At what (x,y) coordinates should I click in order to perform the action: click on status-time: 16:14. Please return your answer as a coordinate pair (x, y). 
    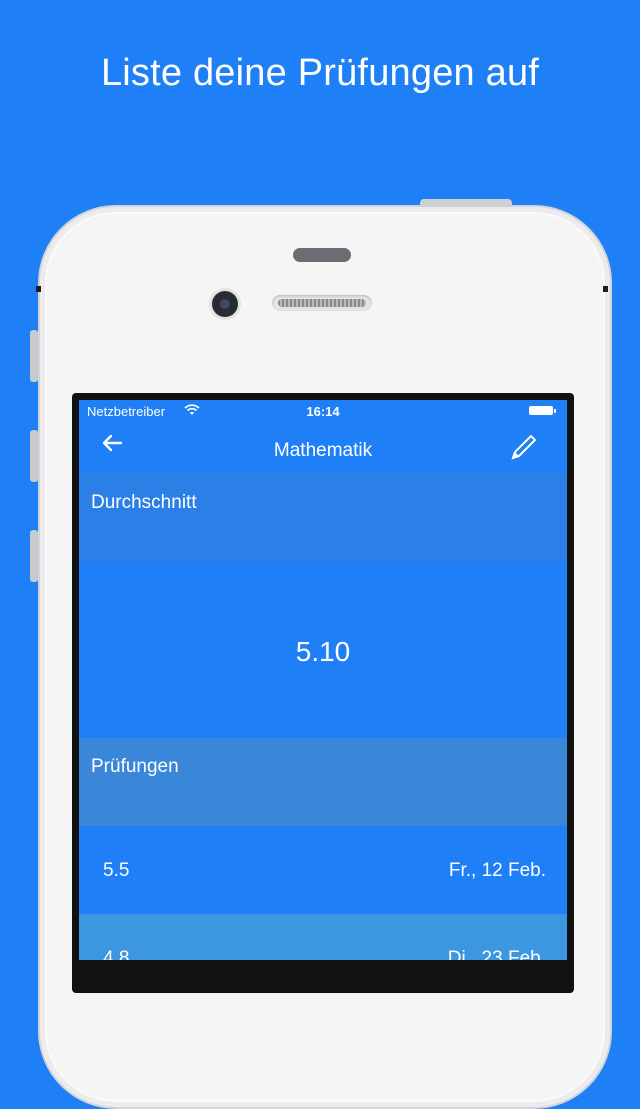
    Looking at the image, I should click on (323, 411).